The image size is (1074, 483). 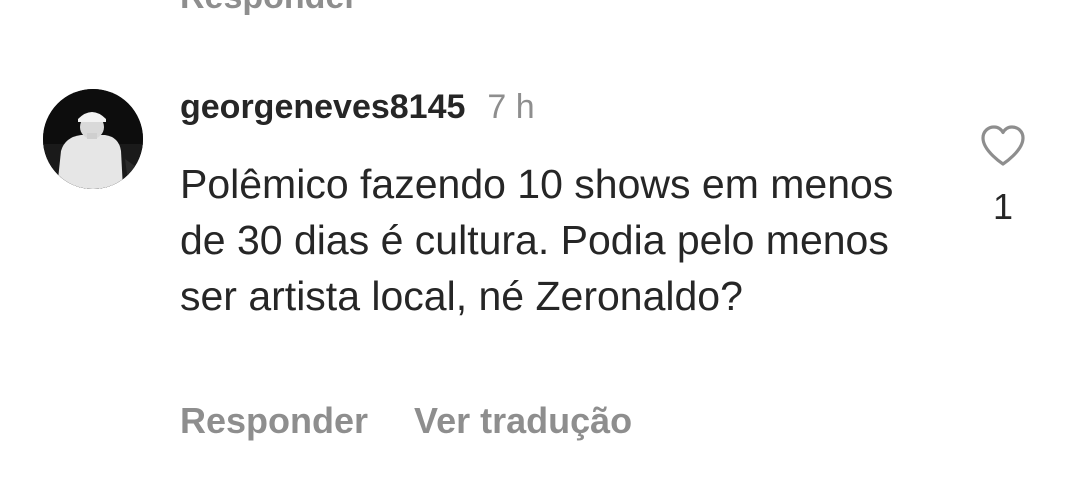 What do you see at coordinates (406, 421) in the screenshot?
I see `comment-actions: Responder Ver tradução` at bounding box center [406, 421].